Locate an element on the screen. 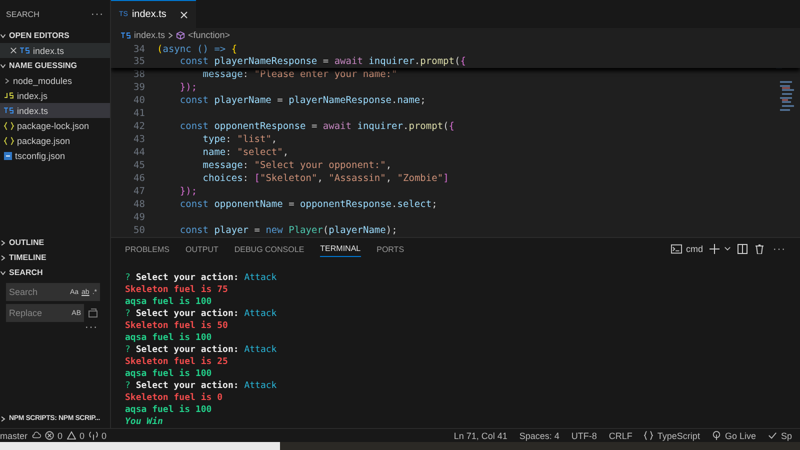  line-number: 44 is located at coordinates (139, 152).